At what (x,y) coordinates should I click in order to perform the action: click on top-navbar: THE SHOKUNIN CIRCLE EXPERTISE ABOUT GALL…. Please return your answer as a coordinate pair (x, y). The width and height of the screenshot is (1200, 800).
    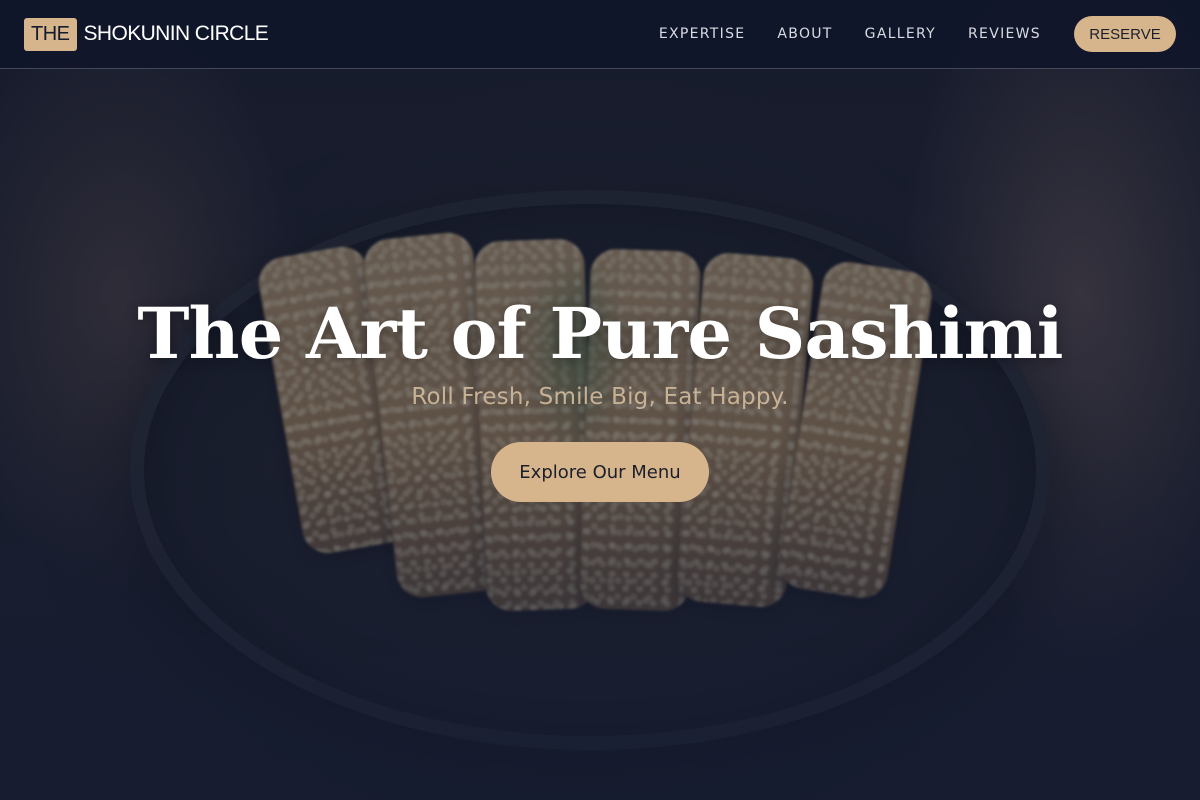
    Looking at the image, I should click on (600, 34).